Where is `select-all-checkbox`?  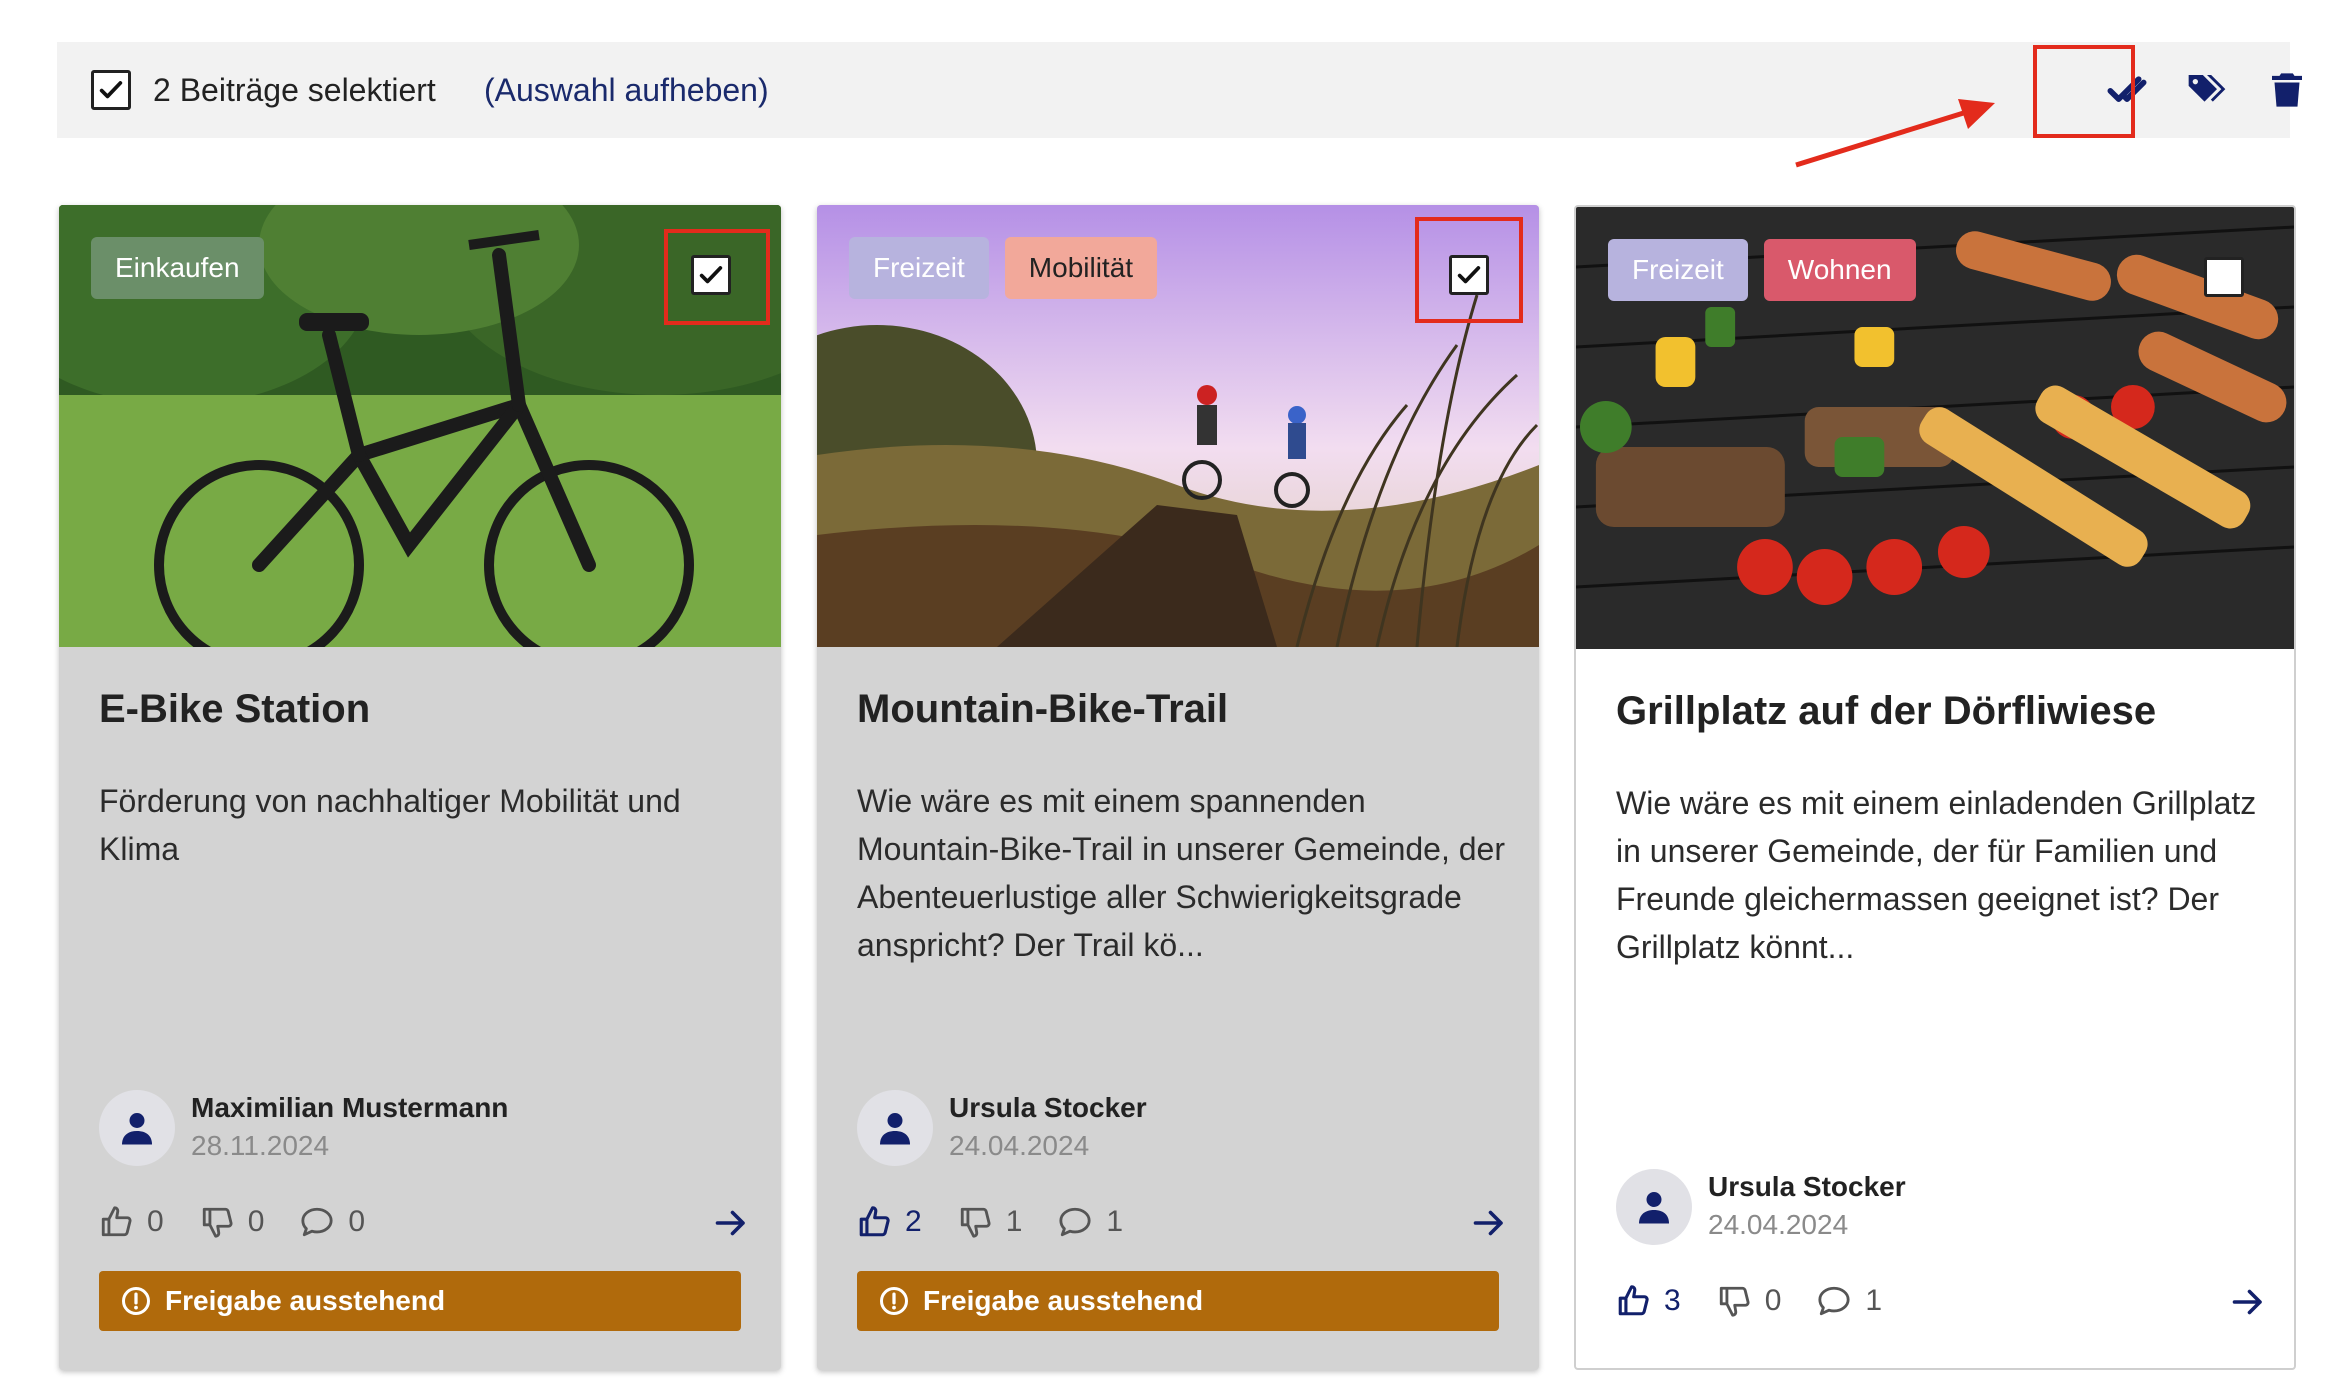
select-all-checkbox is located at coordinates (111, 90).